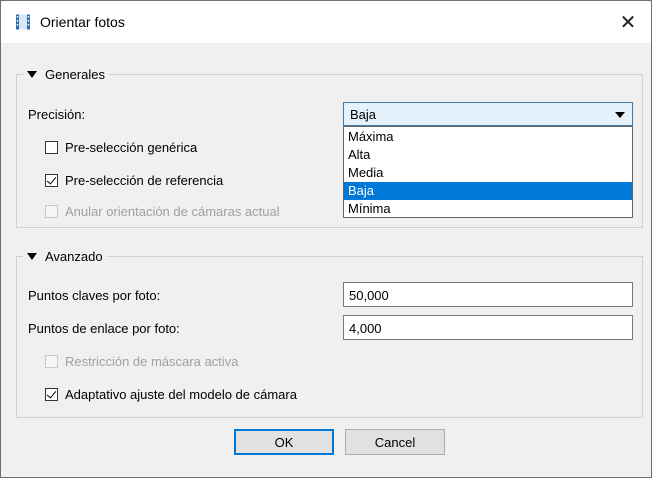  Describe the element at coordinates (172, 211) in the screenshot. I see `reset-orientation-label: Anular orientación de cámaras actual` at that location.